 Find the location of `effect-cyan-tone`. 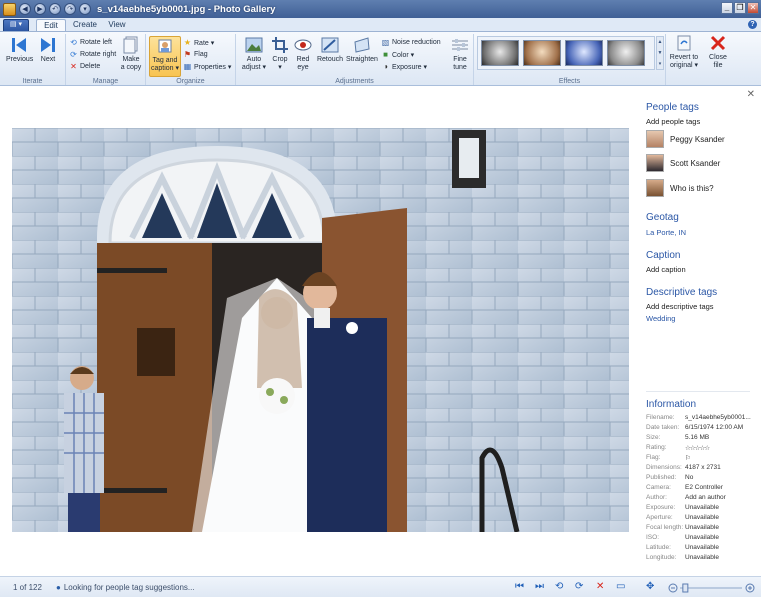

effect-cyan-tone is located at coordinates (584, 53).